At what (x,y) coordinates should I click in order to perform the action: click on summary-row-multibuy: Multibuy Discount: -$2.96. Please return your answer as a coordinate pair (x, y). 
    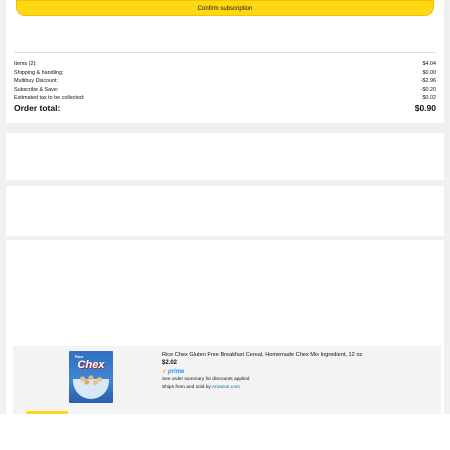
    Looking at the image, I should click on (225, 81).